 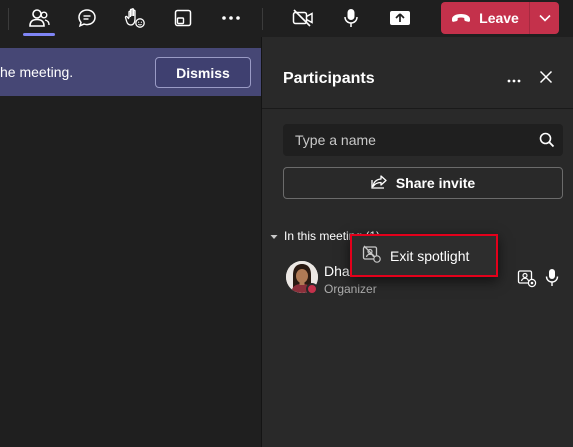 I want to click on avatar, so click(x=302, y=278).